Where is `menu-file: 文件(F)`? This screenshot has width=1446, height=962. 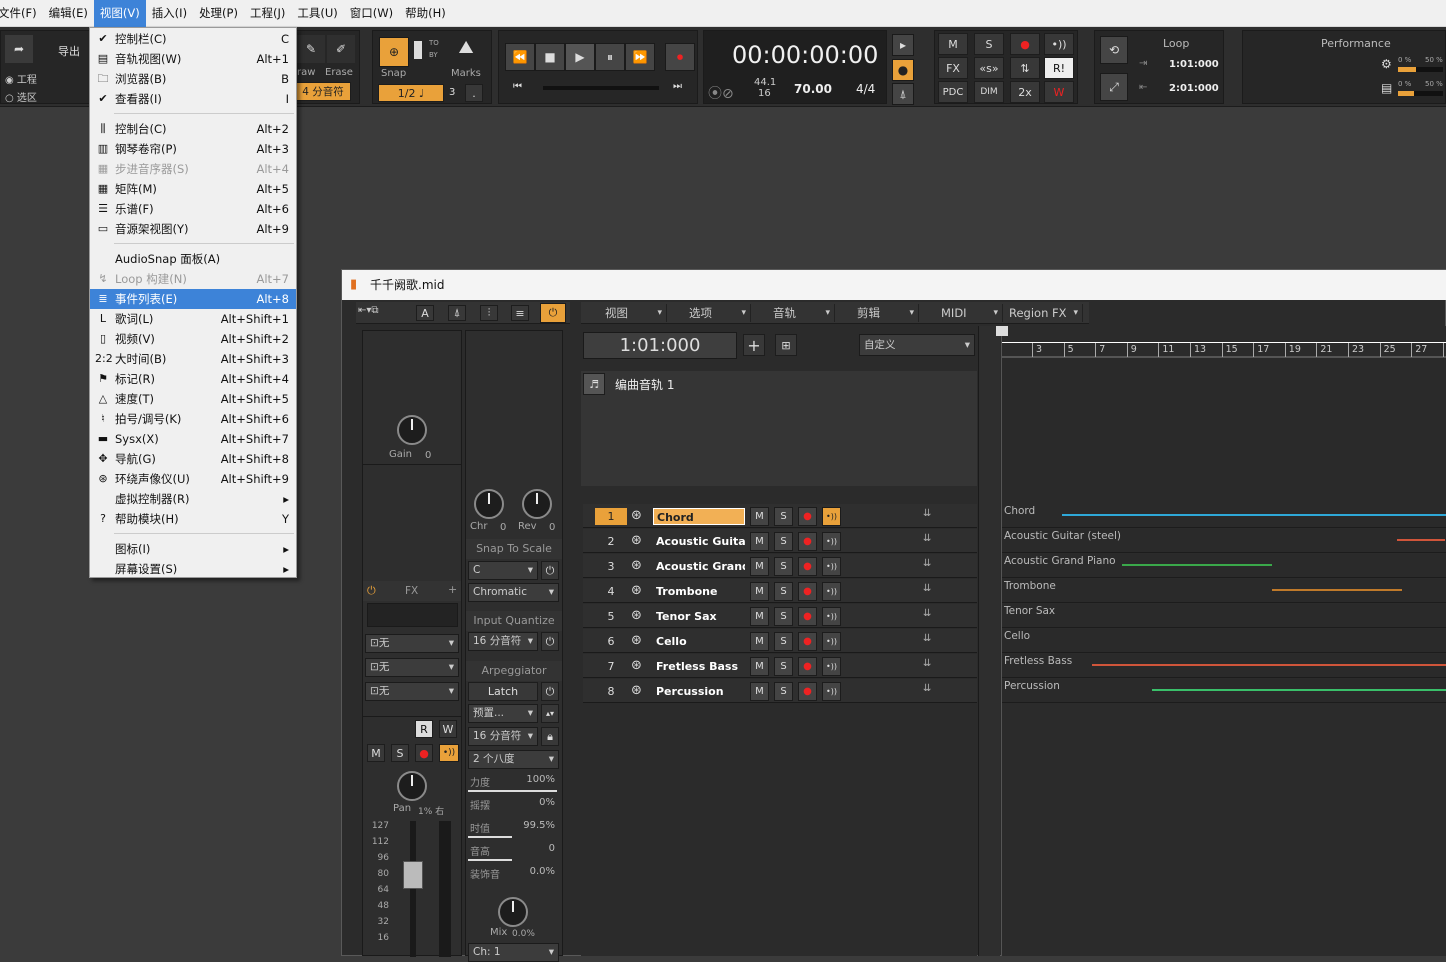
menu-file: 文件(F) is located at coordinates (21, 13).